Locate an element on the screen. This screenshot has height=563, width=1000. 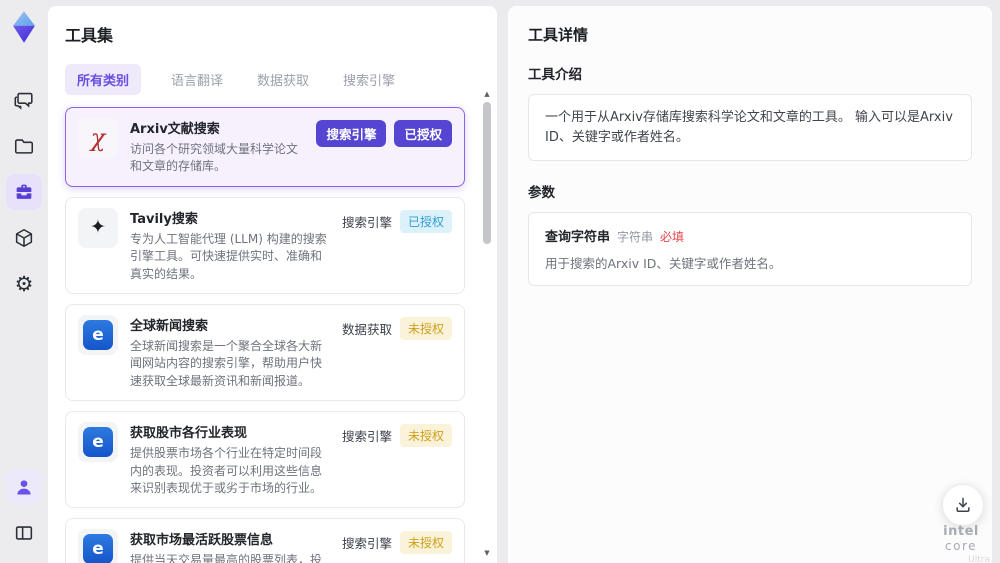
app-logo-icon is located at coordinates (24, 27).